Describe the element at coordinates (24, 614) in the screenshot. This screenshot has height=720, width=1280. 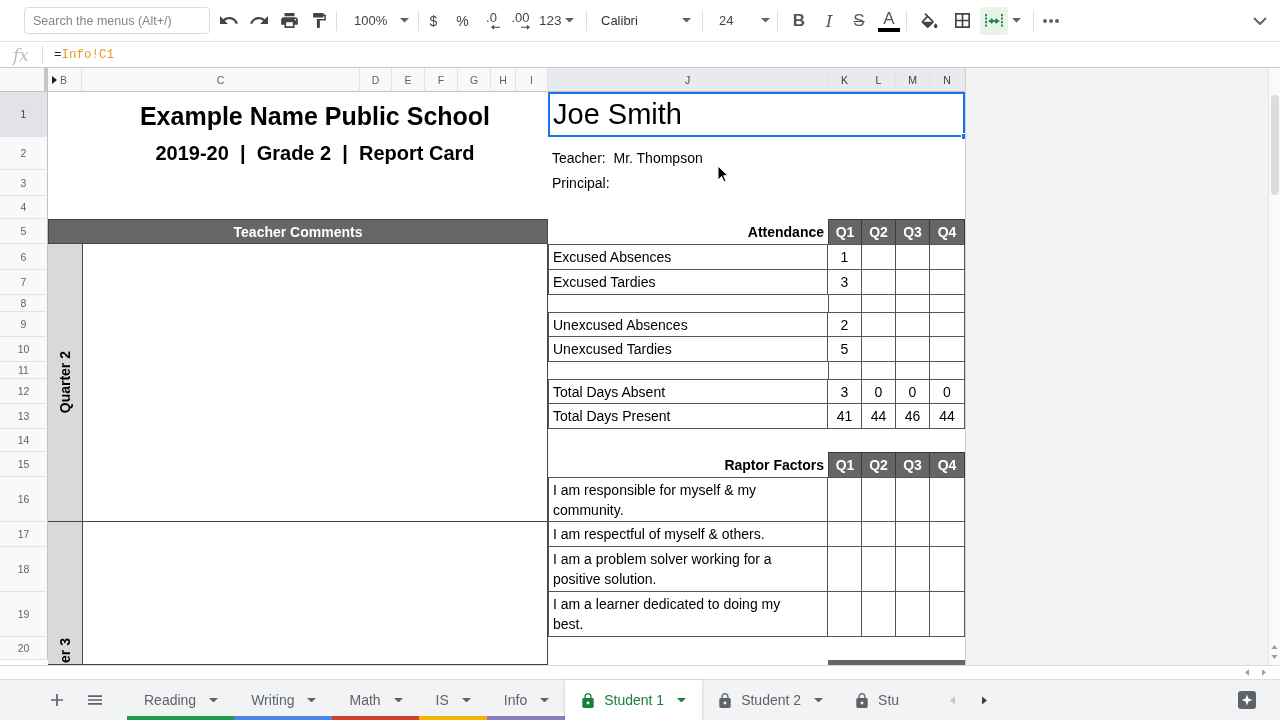
I see `row-header: 19` at that location.